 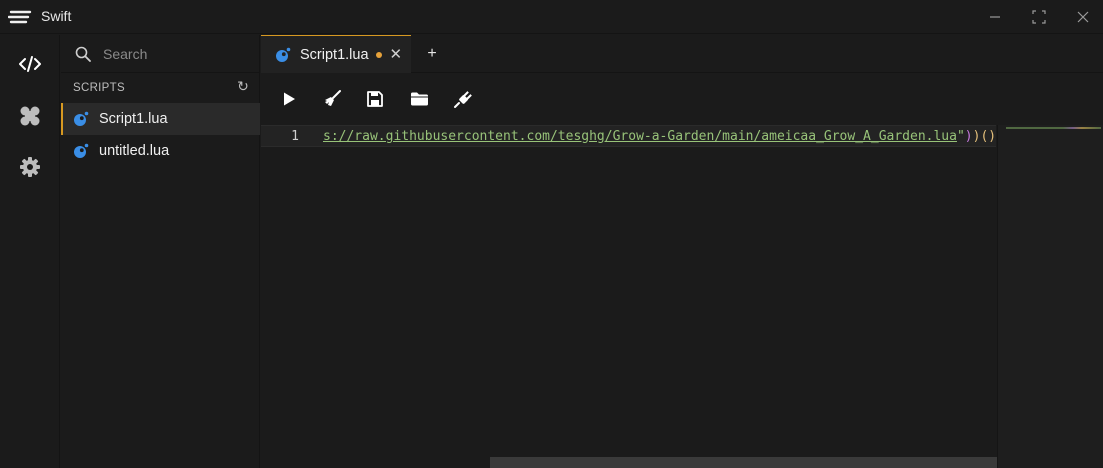 What do you see at coordinates (20, 17) in the screenshot?
I see `swift-logo-icon` at bounding box center [20, 17].